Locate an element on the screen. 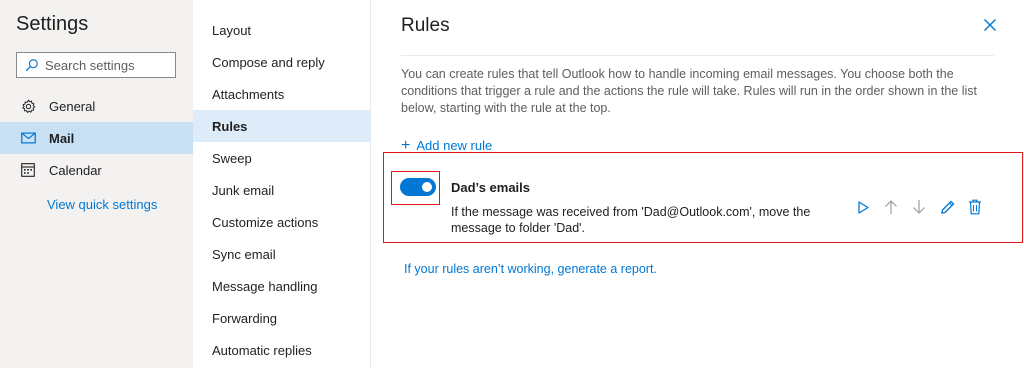 The image size is (1024, 368). trash-icon is located at coordinates (975, 207).